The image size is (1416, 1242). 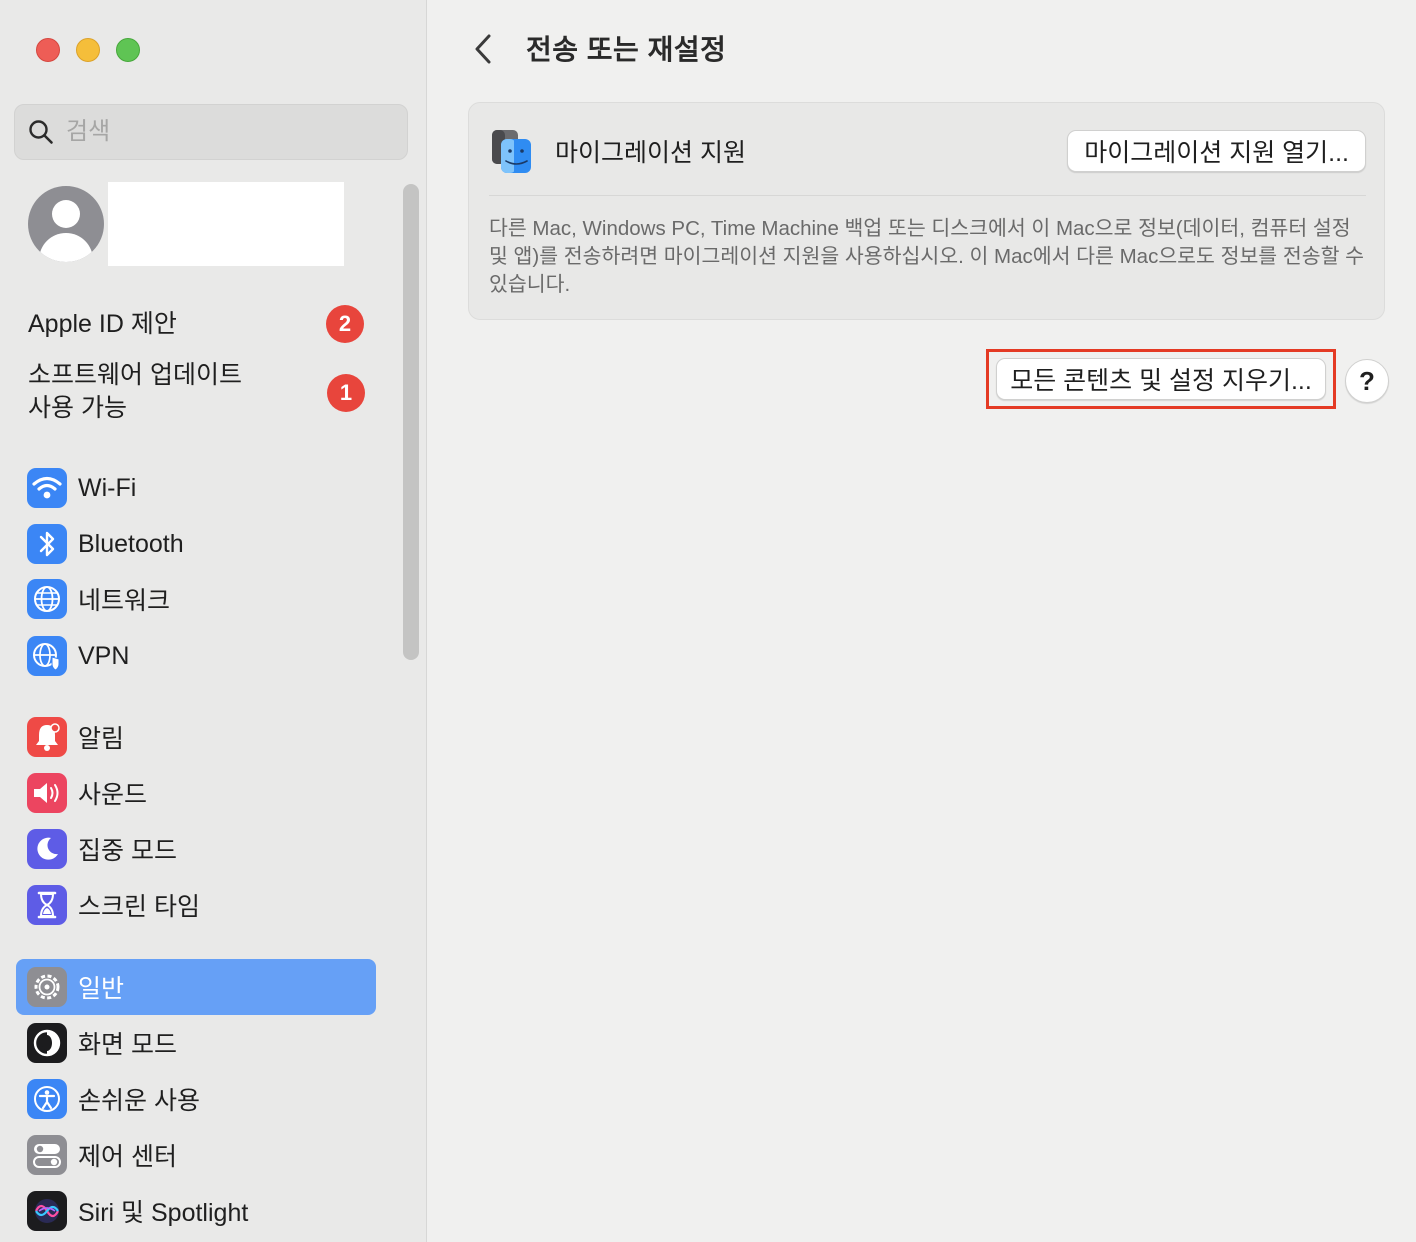 I want to click on sidebar-item-control-center: 제어 센터, so click(x=196, y=1155).